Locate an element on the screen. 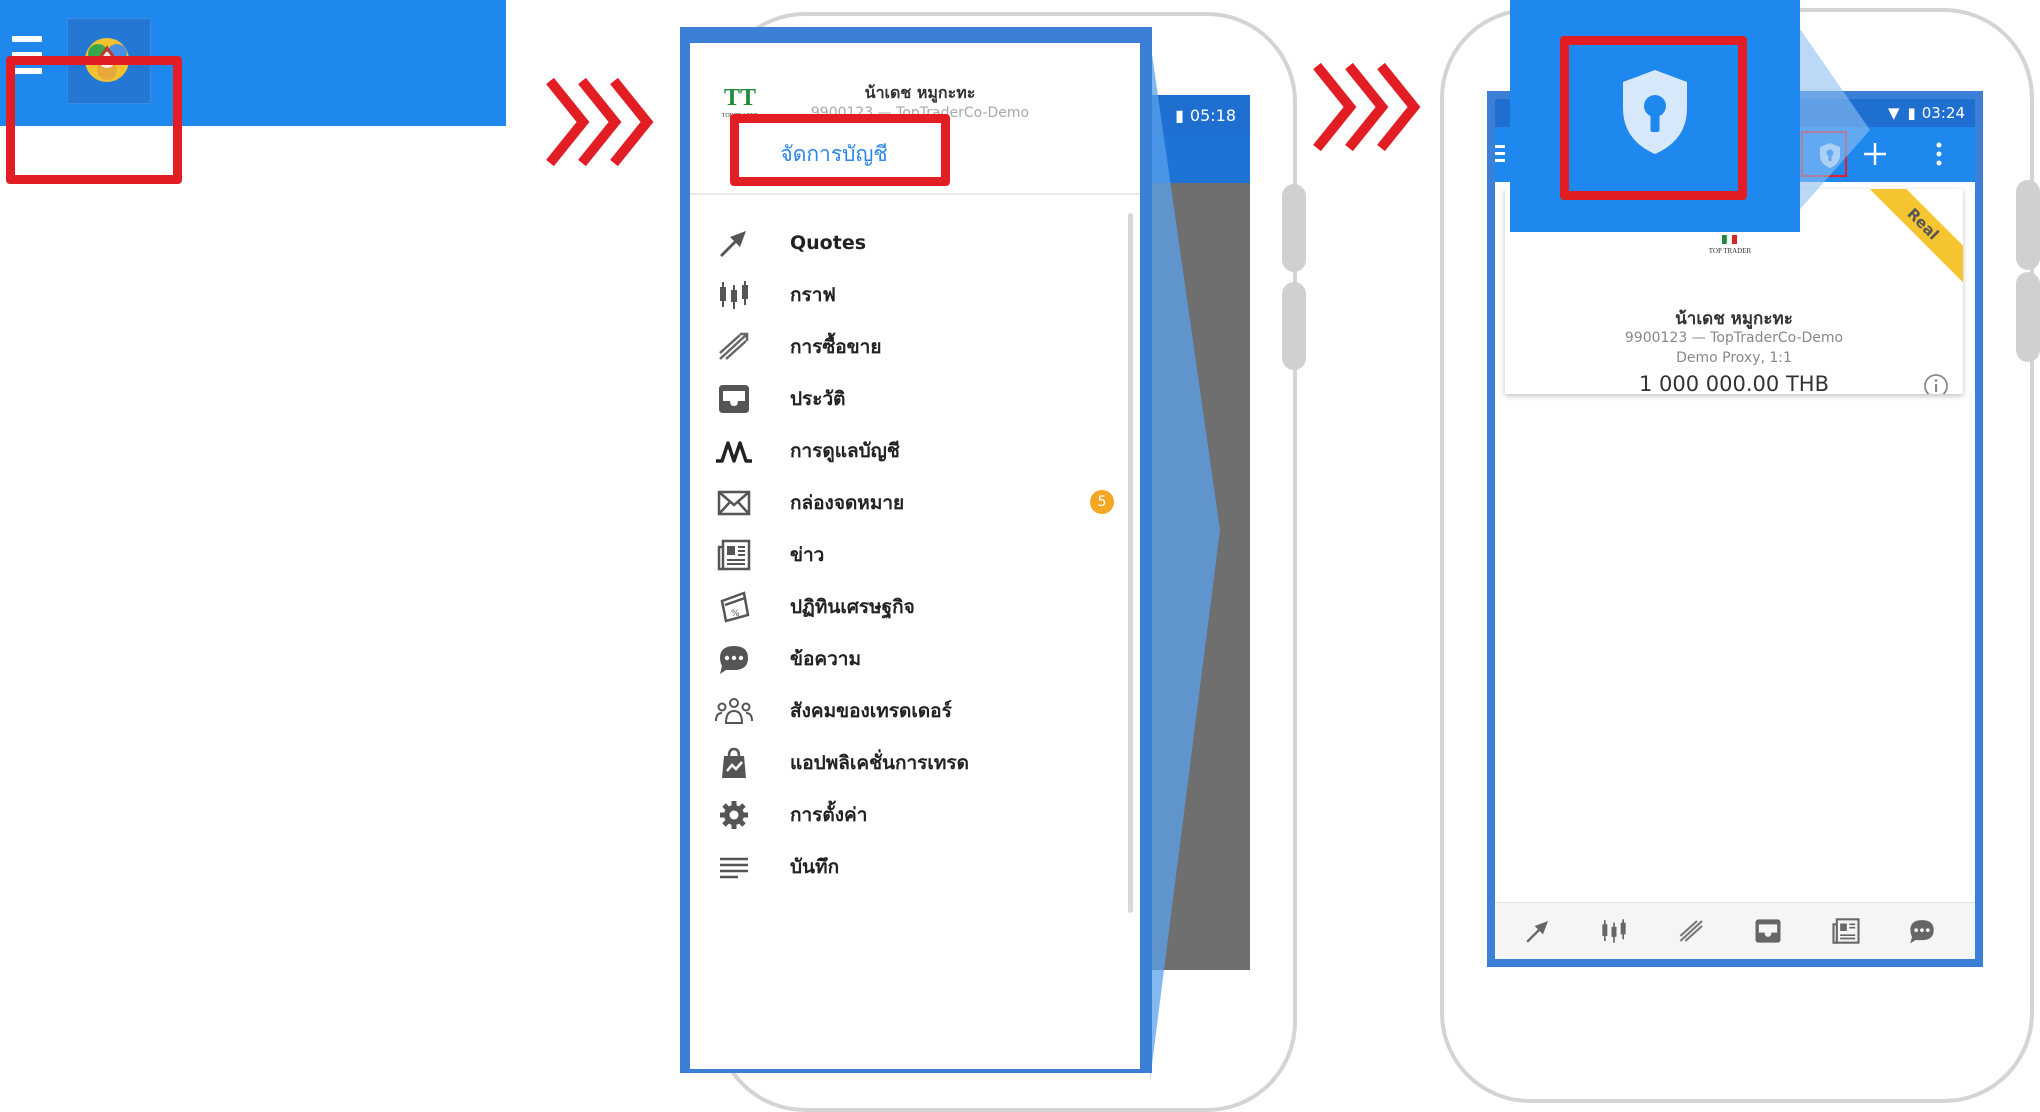 The width and height of the screenshot is (2040, 1112). menu-item-quotes: Quotes is located at coordinates (910, 243).